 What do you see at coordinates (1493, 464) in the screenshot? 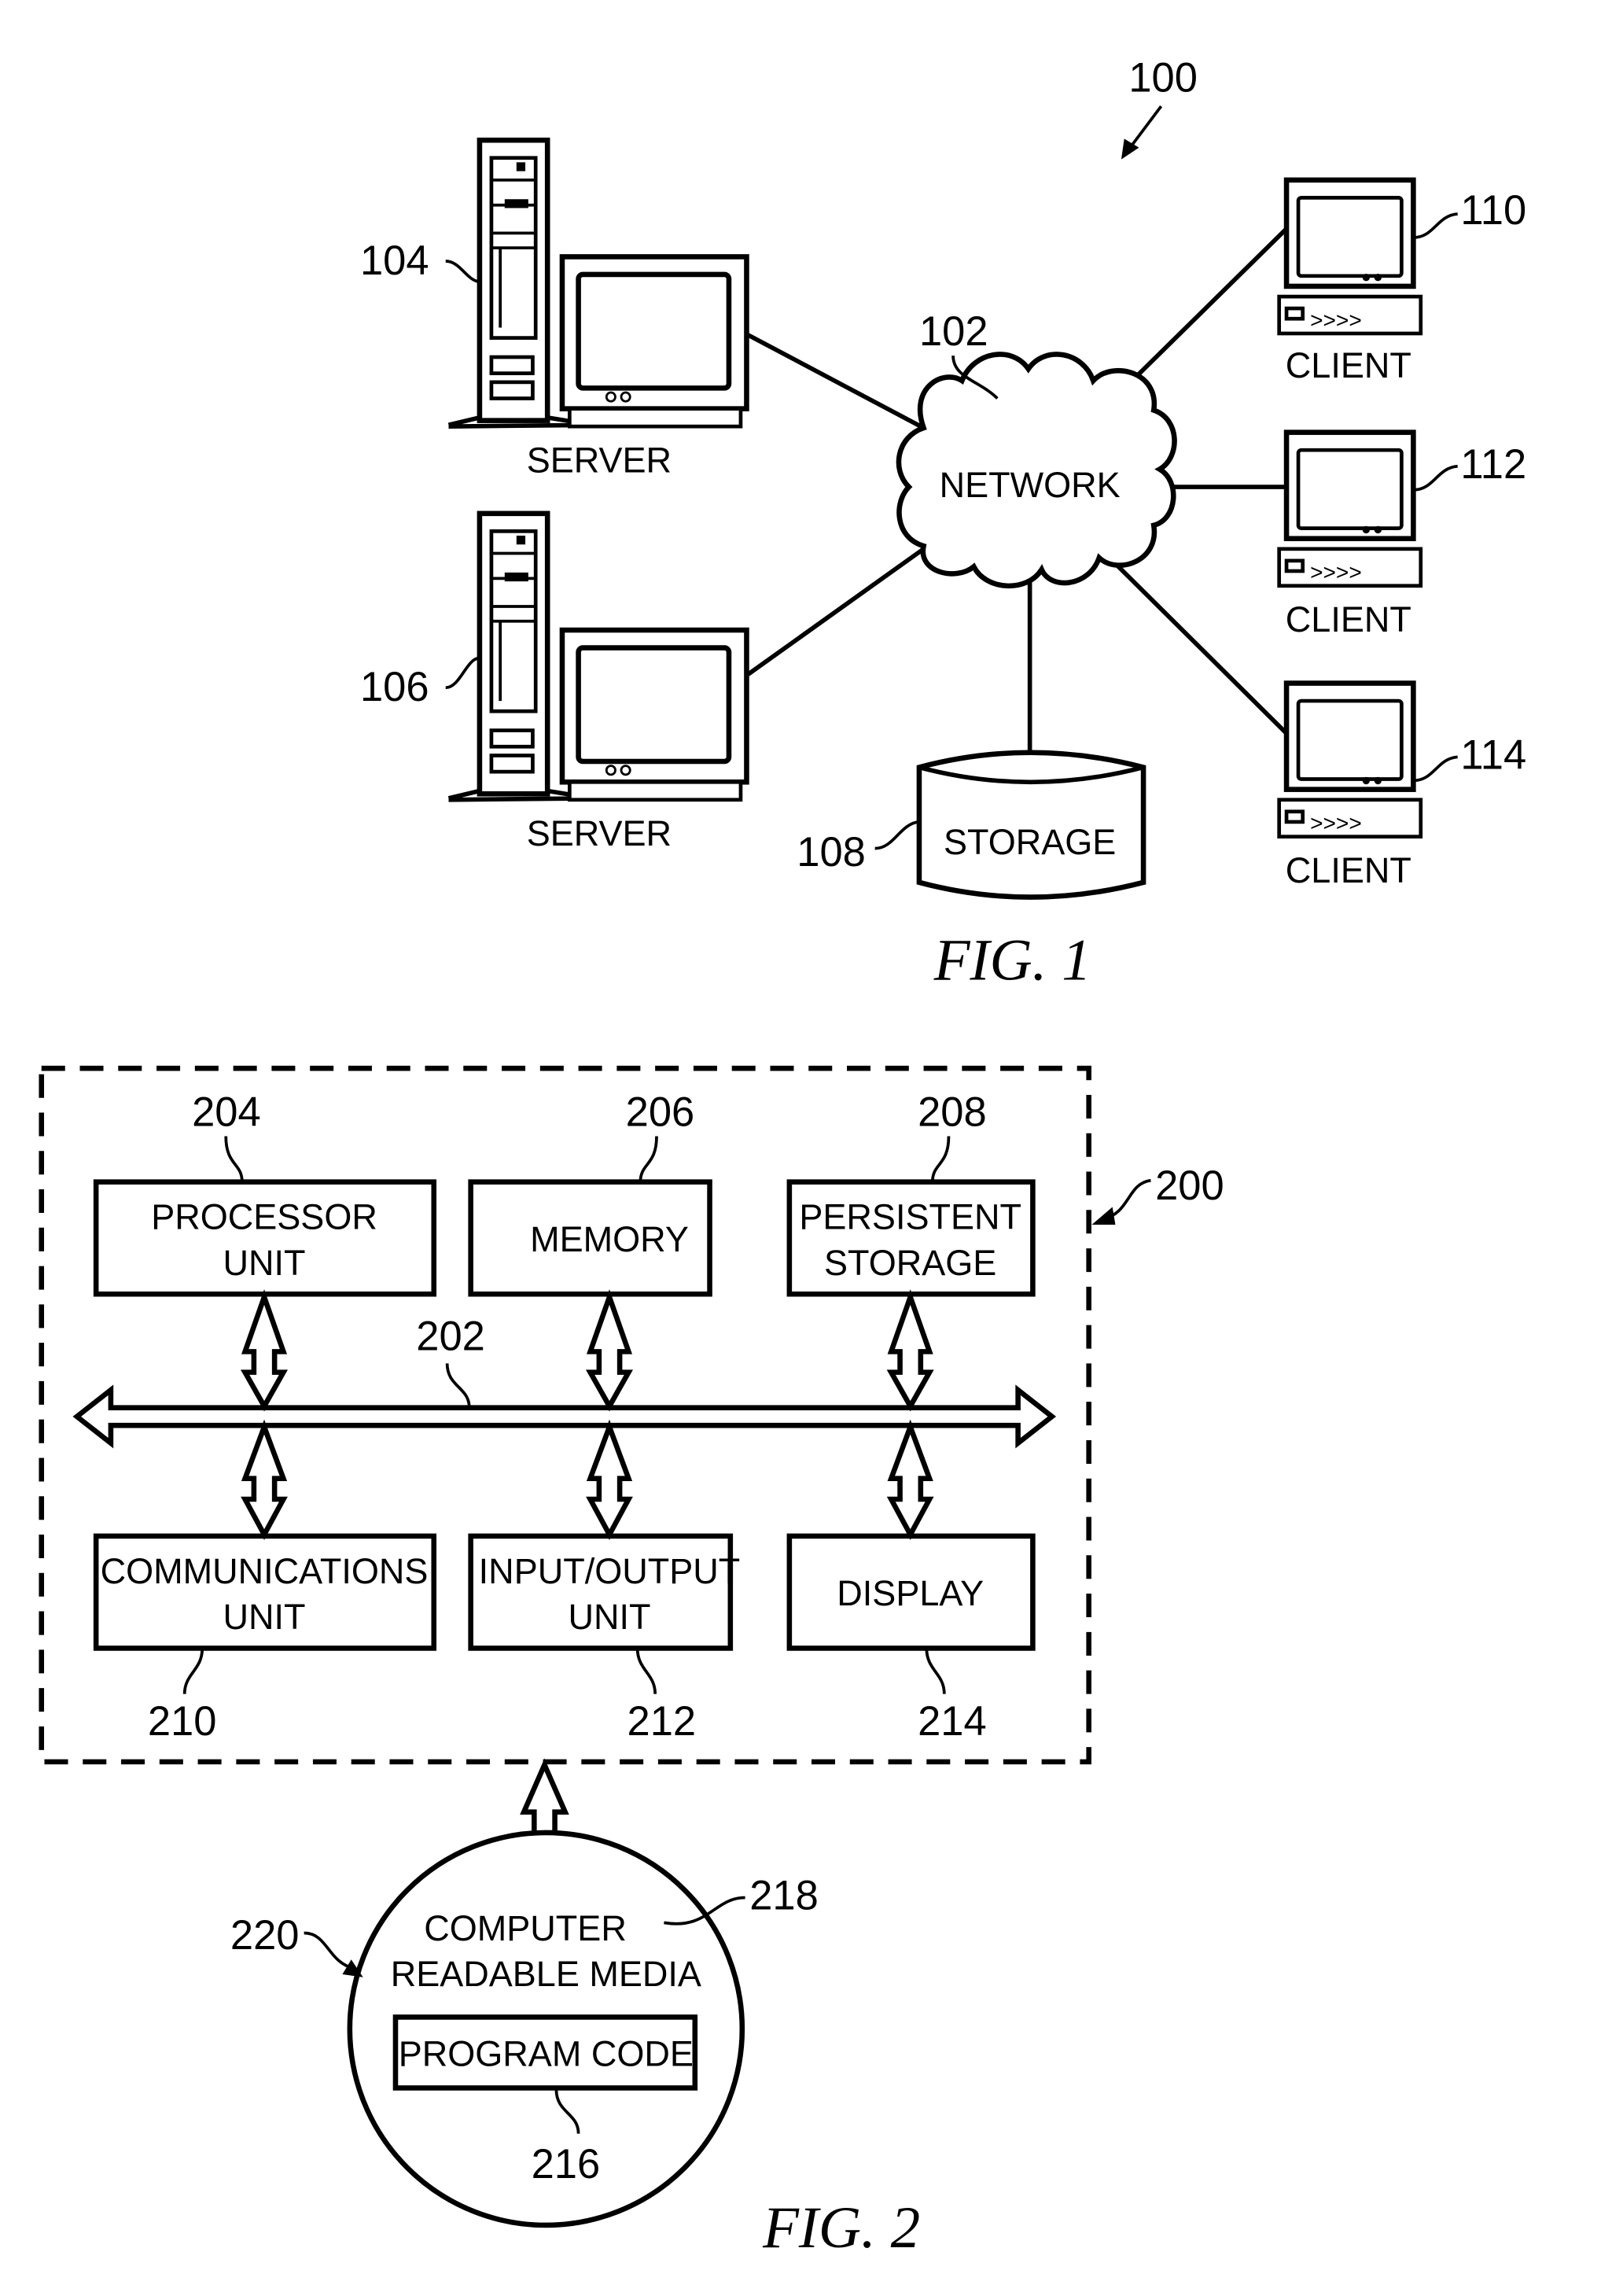
I see `ref-112: 112` at bounding box center [1493, 464].